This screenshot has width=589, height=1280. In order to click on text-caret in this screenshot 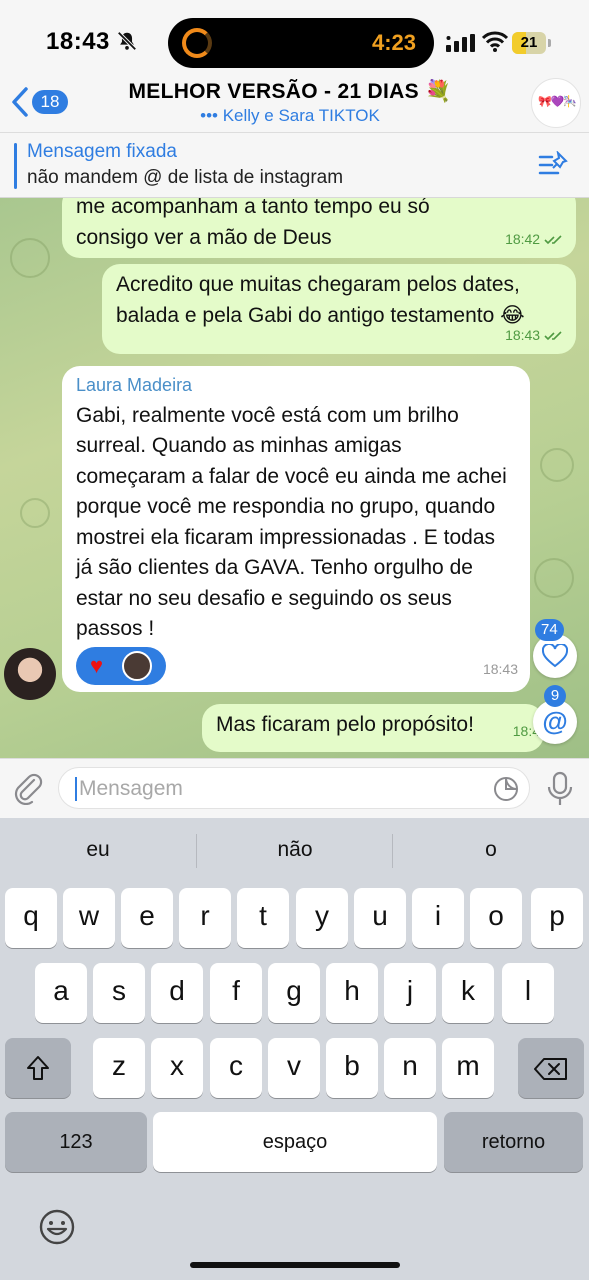, I will do `click(76, 789)`.